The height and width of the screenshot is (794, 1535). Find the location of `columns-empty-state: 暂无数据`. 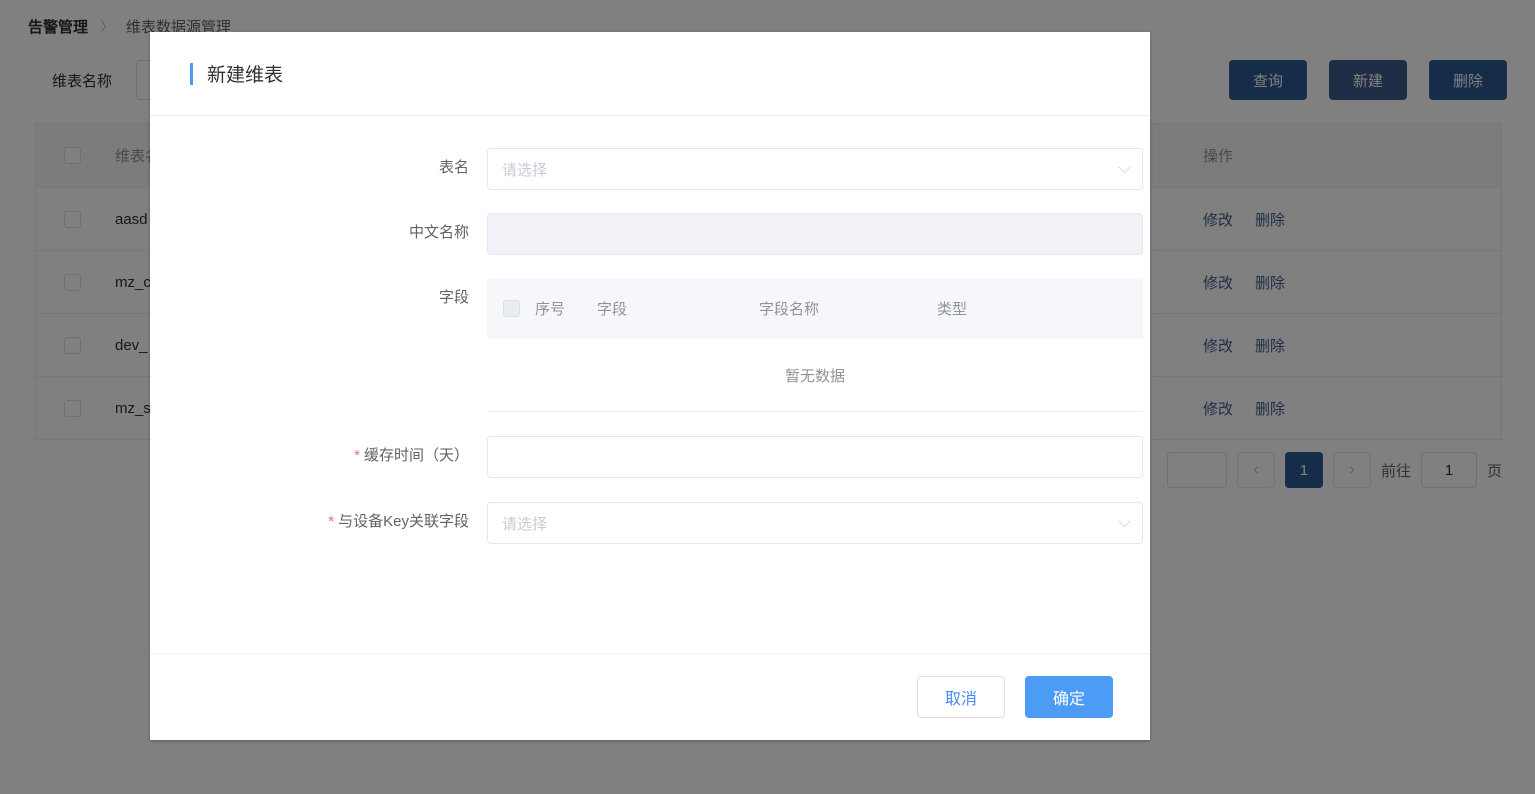

columns-empty-state: 暂无数据 is located at coordinates (815, 375).